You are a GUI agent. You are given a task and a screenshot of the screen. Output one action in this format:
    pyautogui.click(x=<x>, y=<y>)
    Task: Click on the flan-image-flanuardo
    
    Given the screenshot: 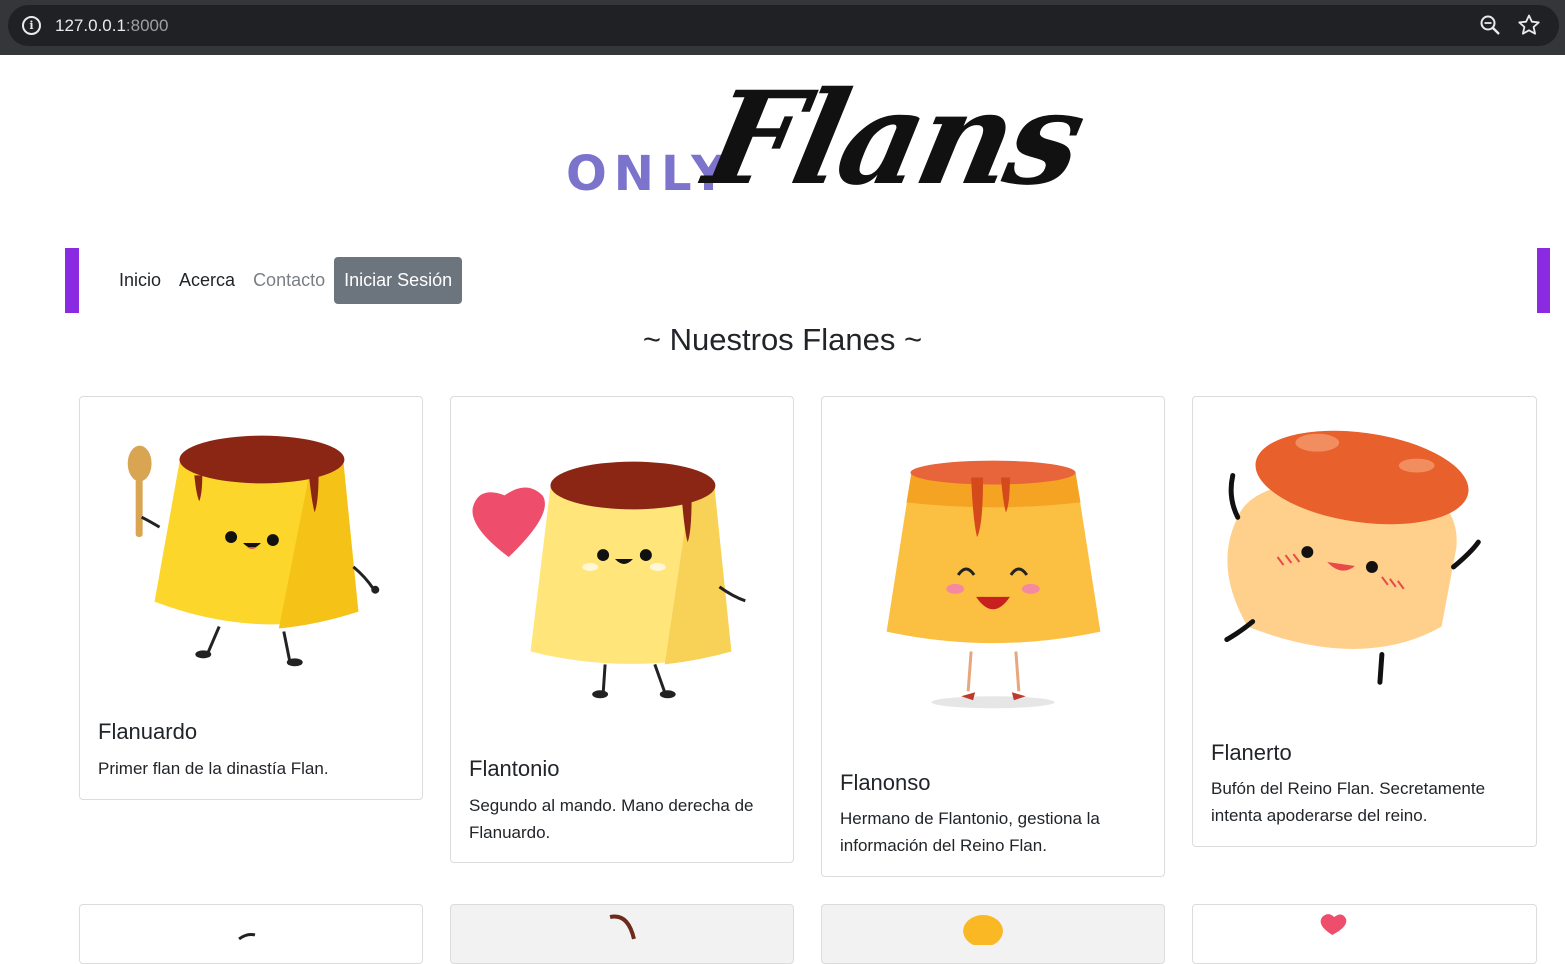 What is the action you would take?
    pyautogui.click(x=253, y=551)
    